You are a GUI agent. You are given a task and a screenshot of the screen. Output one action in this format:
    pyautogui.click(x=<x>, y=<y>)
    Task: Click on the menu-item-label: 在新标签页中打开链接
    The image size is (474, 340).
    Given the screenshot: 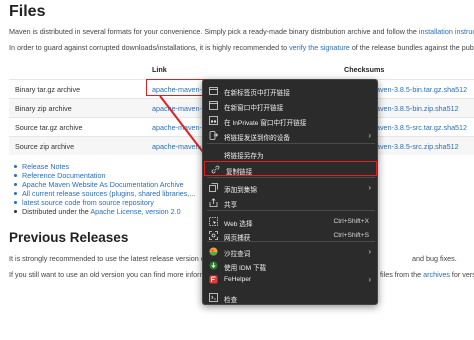 What is the action you would take?
    pyautogui.click(x=257, y=93)
    